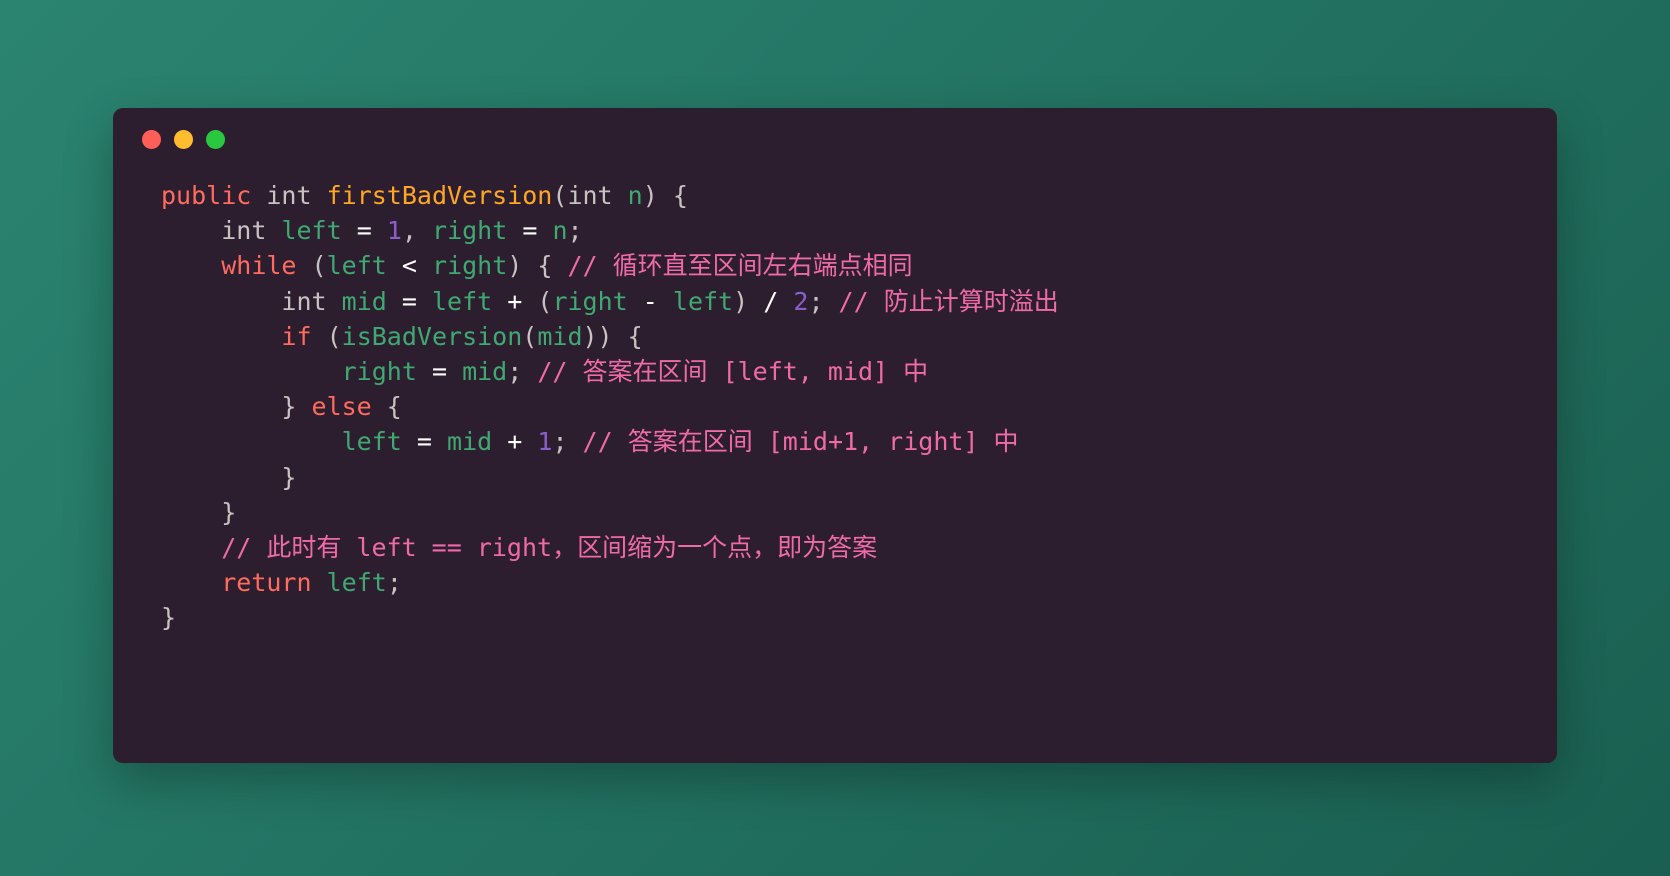 The width and height of the screenshot is (1670, 876). Describe the element at coordinates (151, 139) in the screenshot. I see `close-button` at that location.